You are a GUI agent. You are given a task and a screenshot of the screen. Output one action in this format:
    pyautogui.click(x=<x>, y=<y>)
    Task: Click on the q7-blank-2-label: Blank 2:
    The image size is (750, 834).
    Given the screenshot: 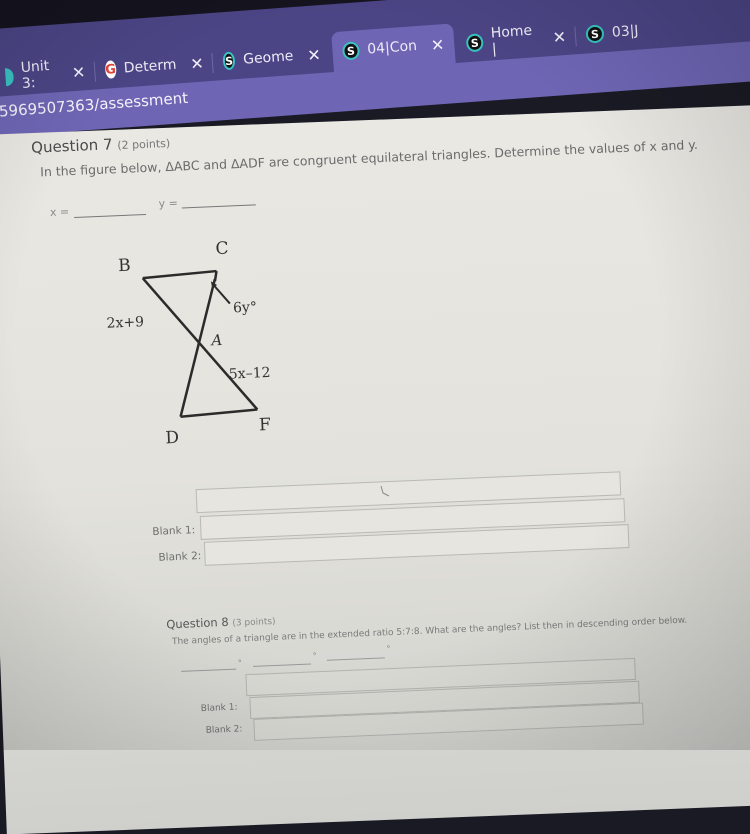 What is the action you would take?
    pyautogui.click(x=180, y=556)
    